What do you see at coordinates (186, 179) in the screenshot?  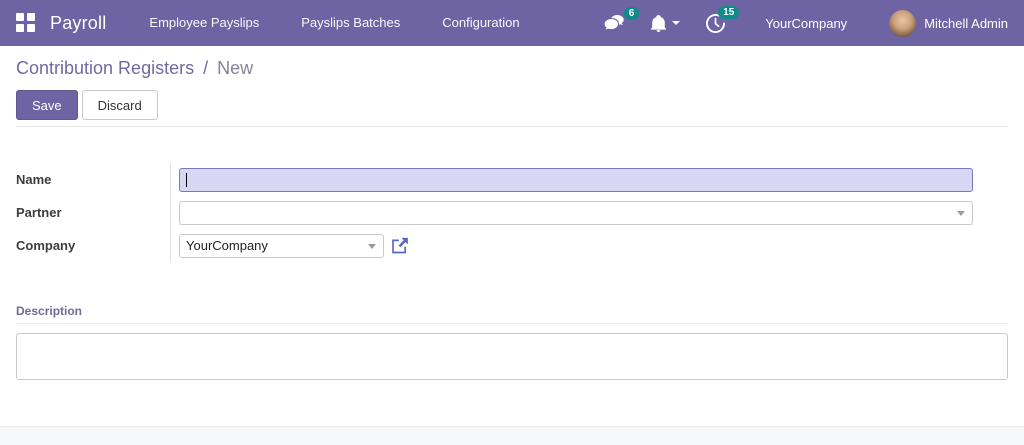 I see `text-cursor` at bounding box center [186, 179].